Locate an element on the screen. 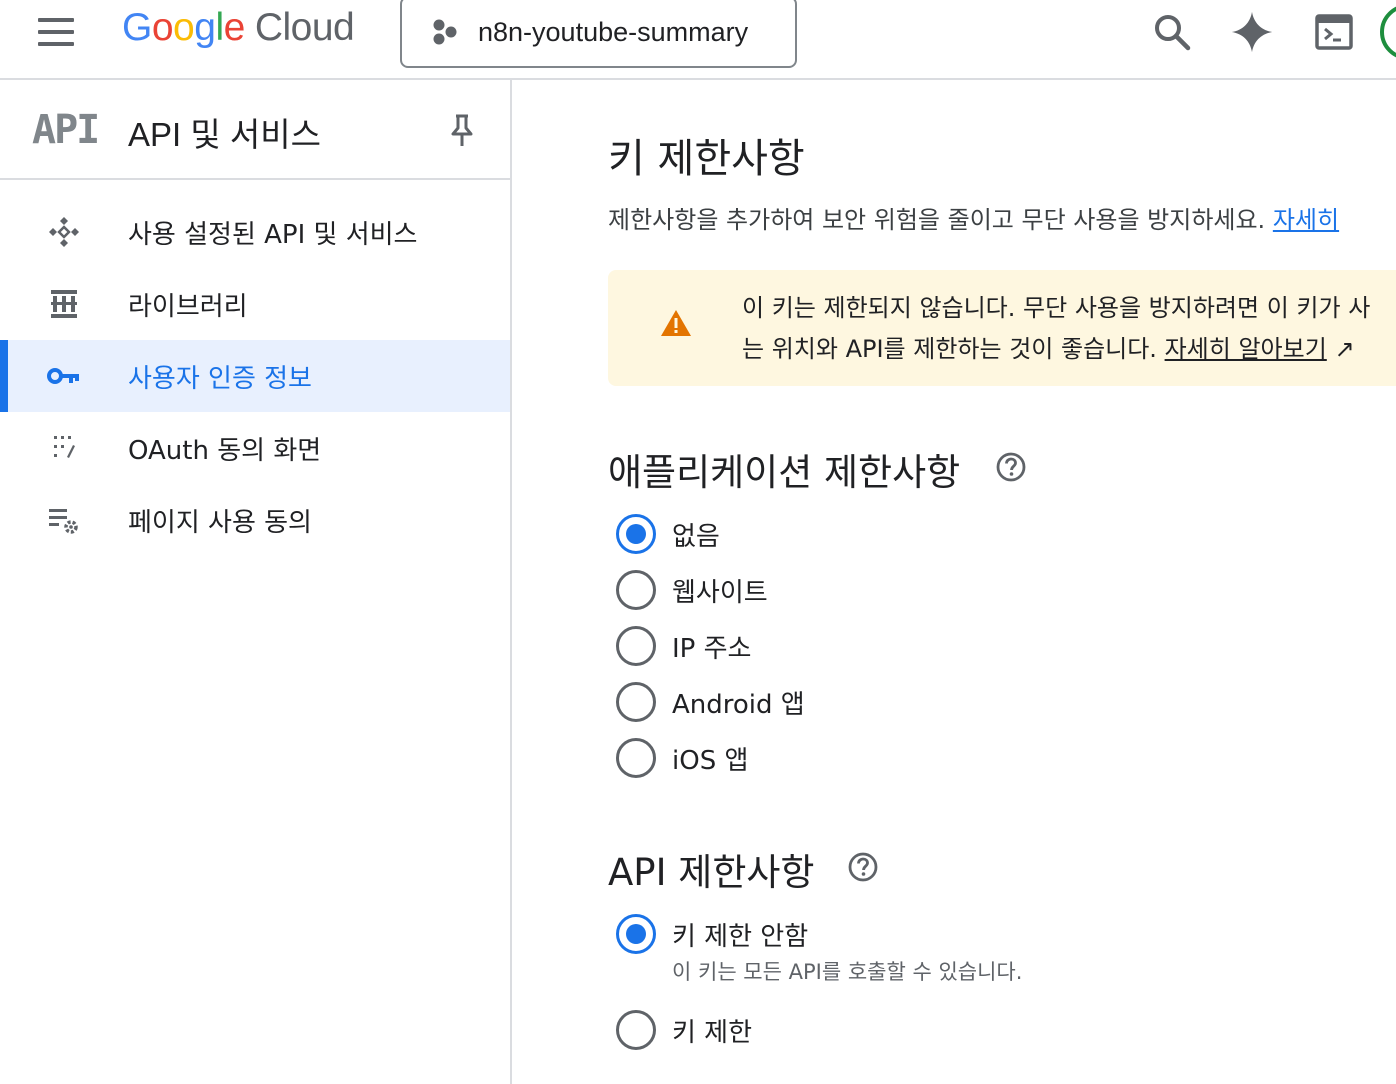  search-icon is located at coordinates (1172, 32).